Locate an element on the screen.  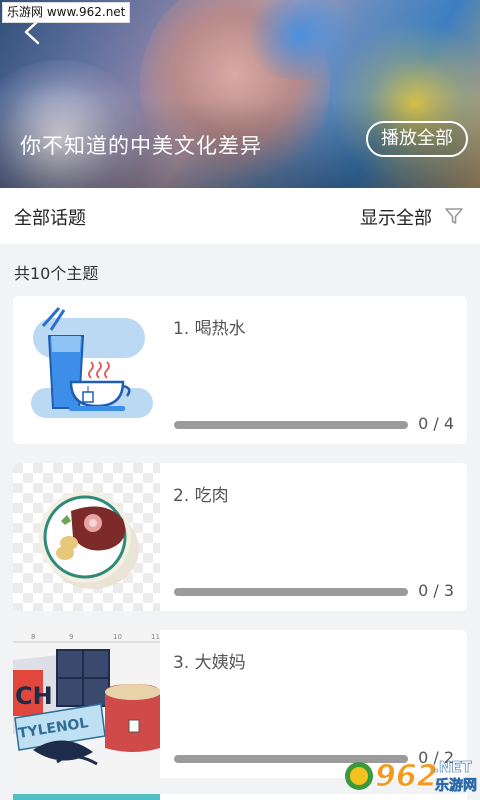
svg-text: 乐游网 is located at coordinates (456, 785).